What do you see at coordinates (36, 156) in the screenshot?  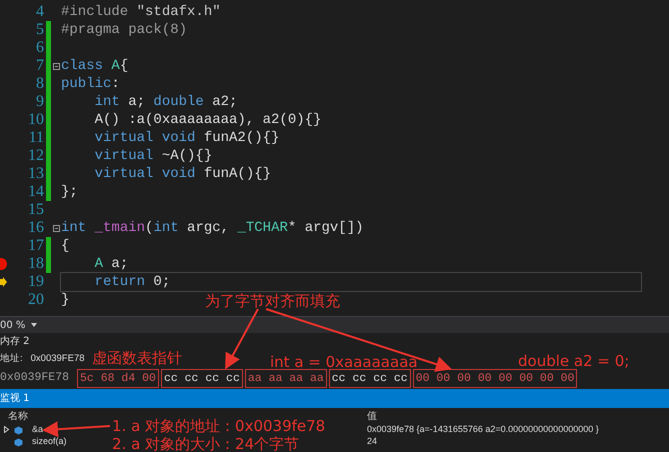 I see `line-number: 12` at bounding box center [36, 156].